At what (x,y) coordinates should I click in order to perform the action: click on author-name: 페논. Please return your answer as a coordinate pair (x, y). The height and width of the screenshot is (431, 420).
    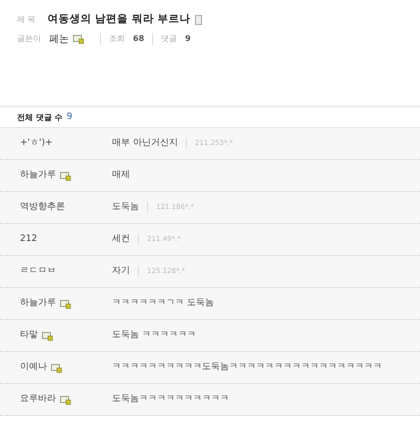
    Looking at the image, I should click on (59, 39).